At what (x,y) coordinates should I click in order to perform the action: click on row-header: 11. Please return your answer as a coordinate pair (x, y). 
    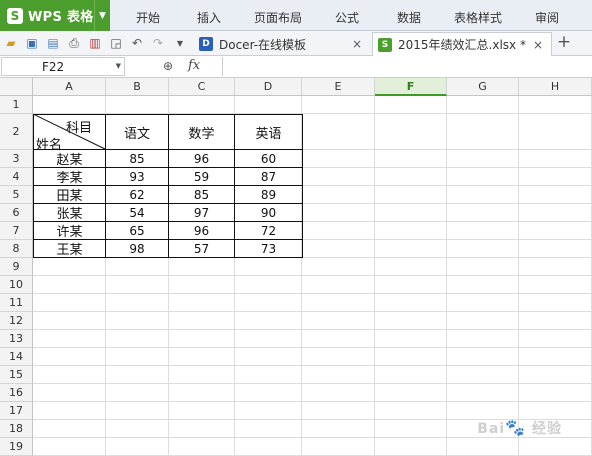
    Looking at the image, I should click on (16, 303).